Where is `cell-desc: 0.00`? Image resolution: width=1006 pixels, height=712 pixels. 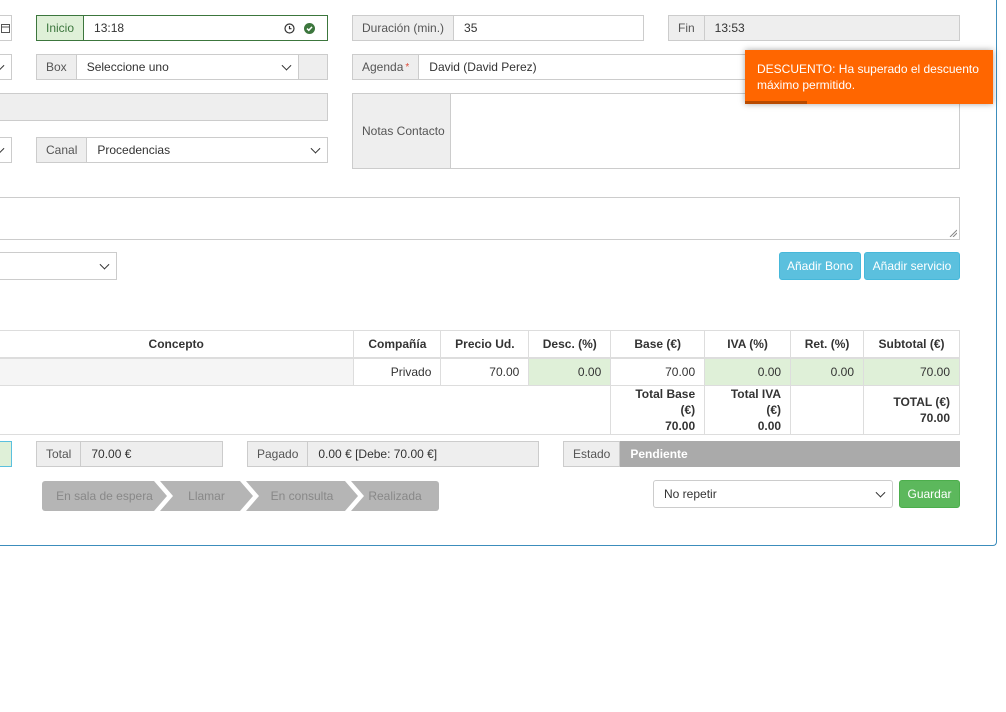
cell-desc: 0.00 is located at coordinates (570, 371).